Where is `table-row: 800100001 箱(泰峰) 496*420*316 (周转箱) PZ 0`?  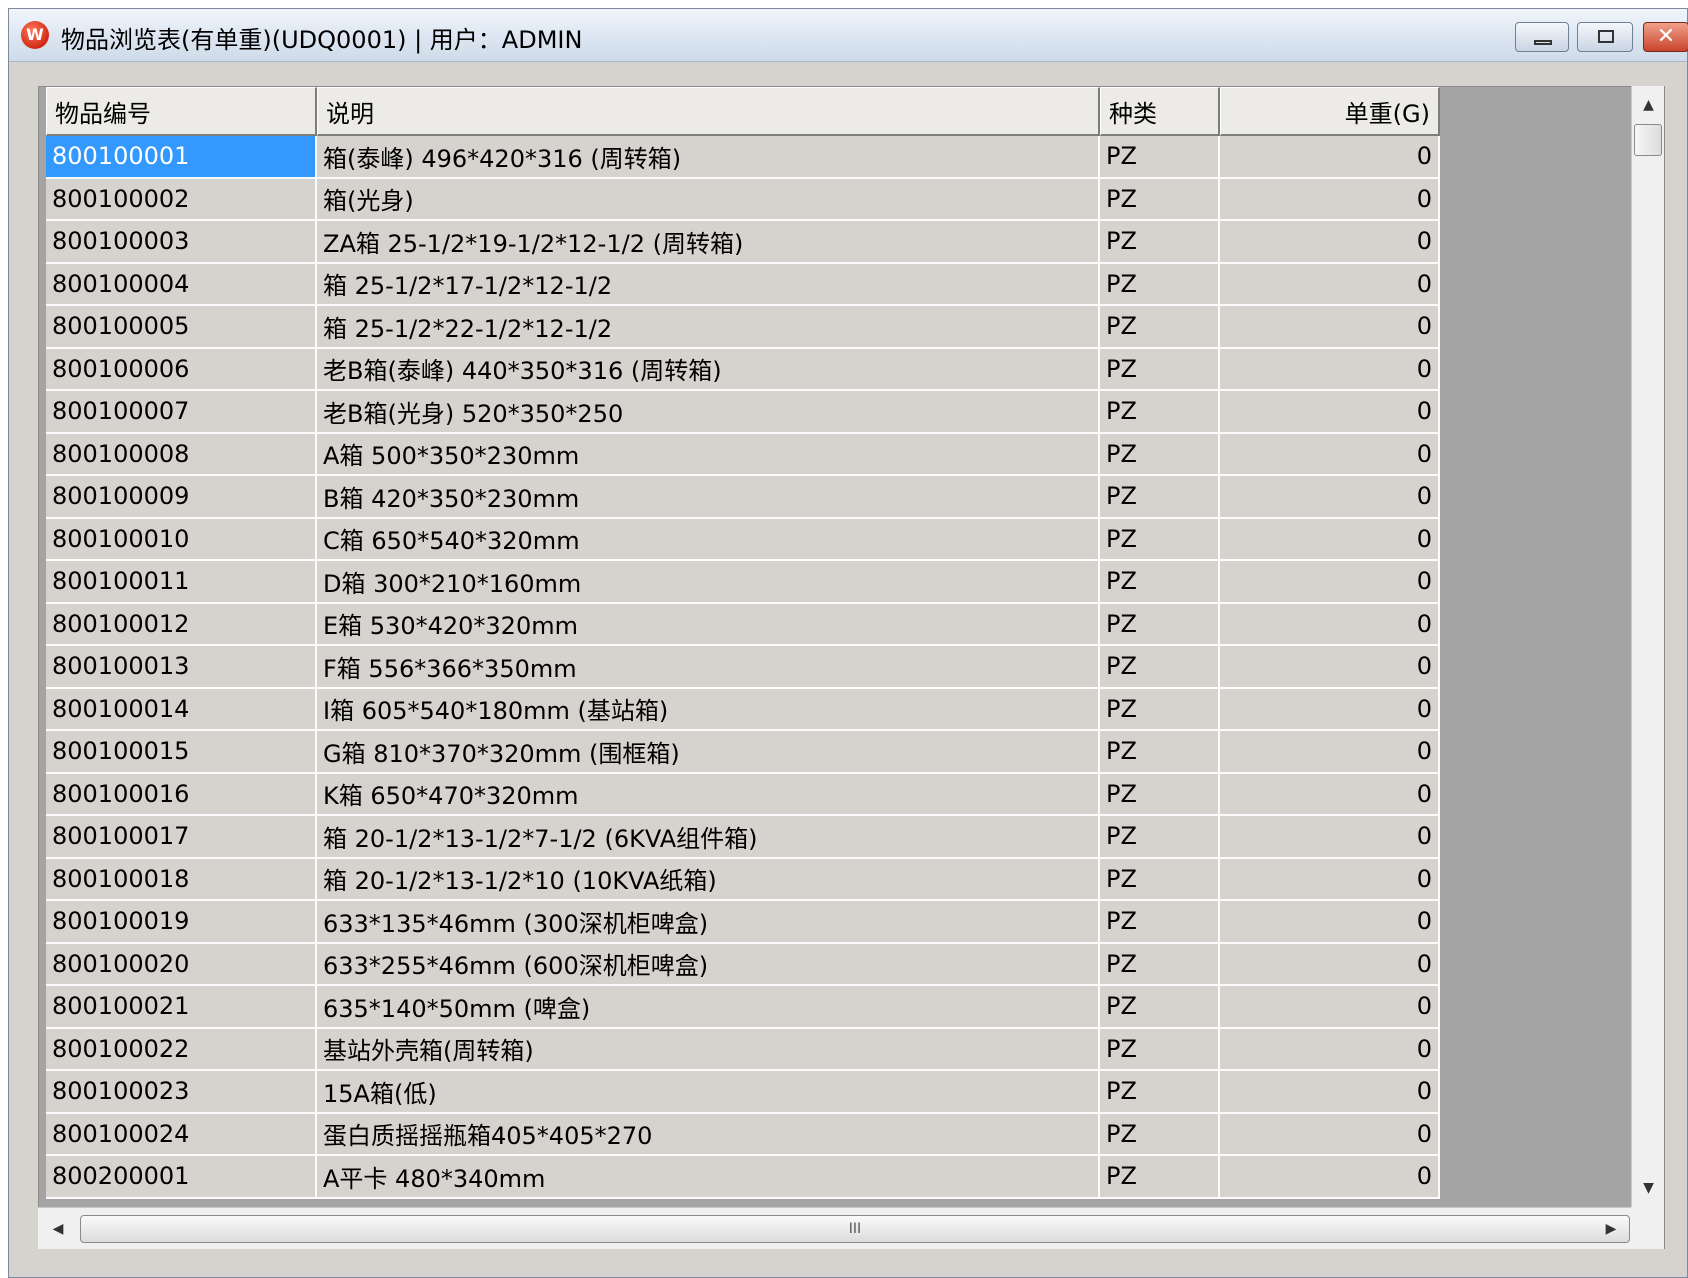
table-row: 800100001 箱(泰峰) 496*420*316 (周转箱) PZ 0 is located at coordinates (743, 157).